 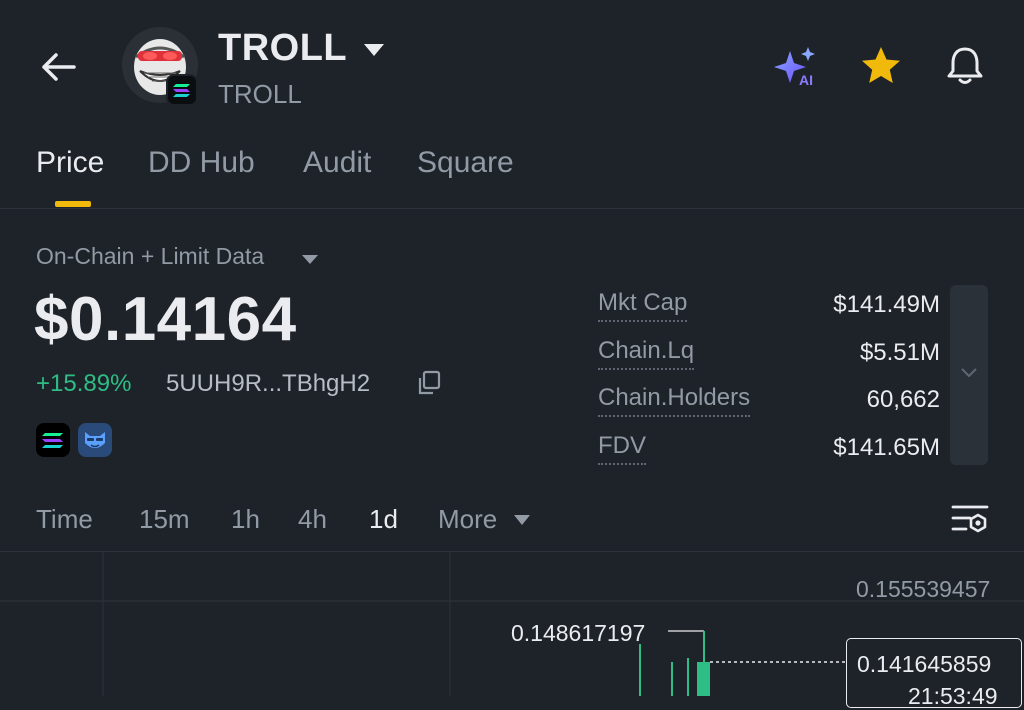 What do you see at coordinates (924, 664) in the screenshot?
I see `current-price-tag-value: 0.141645859` at bounding box center [924, 664].